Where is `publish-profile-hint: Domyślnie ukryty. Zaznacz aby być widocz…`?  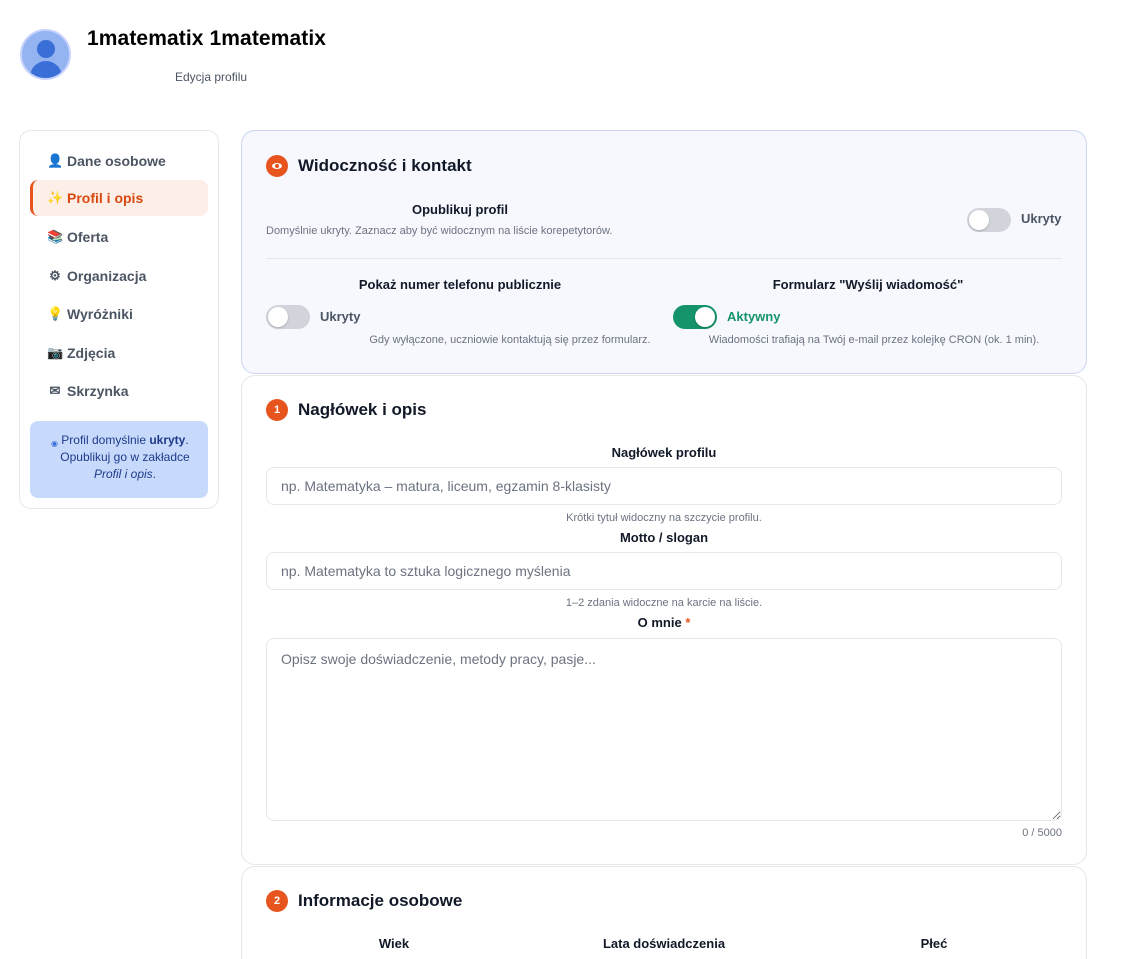
publish-profile-hint: Domyślnie ukryty. Zaznacz aby być widocz… is located at coordinates (439, 231).